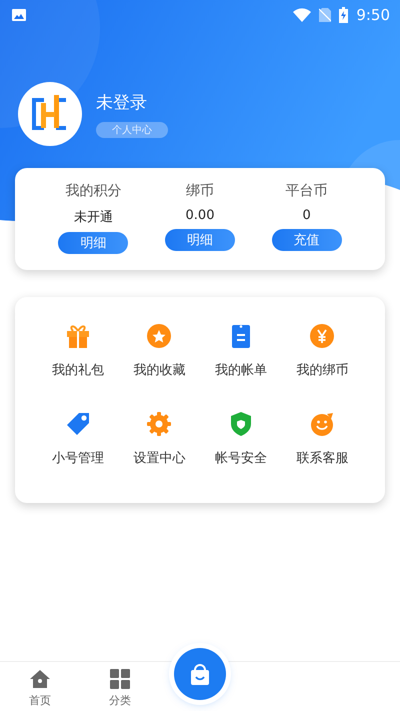 The height and width of the screenshot is (711, 400). What do you see at coordinates (307, 191) in the screenshot?
I see `balance-label: 平台币` at bounding box center [307, 191].